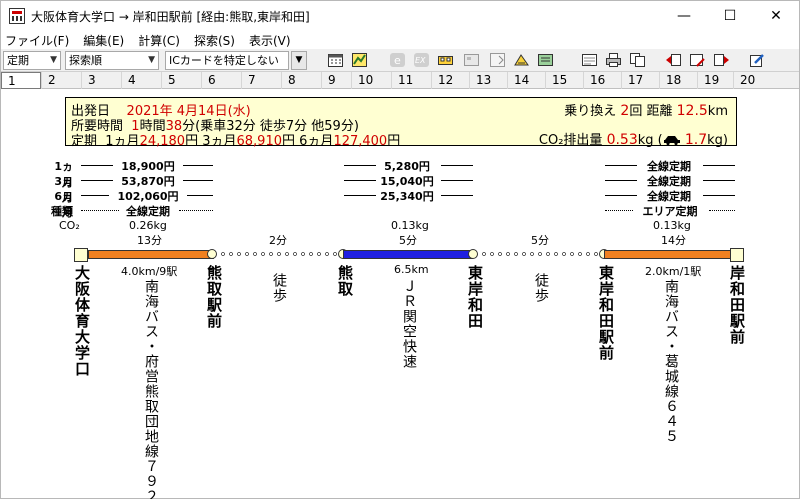  What do you see at coordinates (32, 60) in the screenshot?
I see `fare-type-select: 定期 ▼` at bounding box center [32, 60].